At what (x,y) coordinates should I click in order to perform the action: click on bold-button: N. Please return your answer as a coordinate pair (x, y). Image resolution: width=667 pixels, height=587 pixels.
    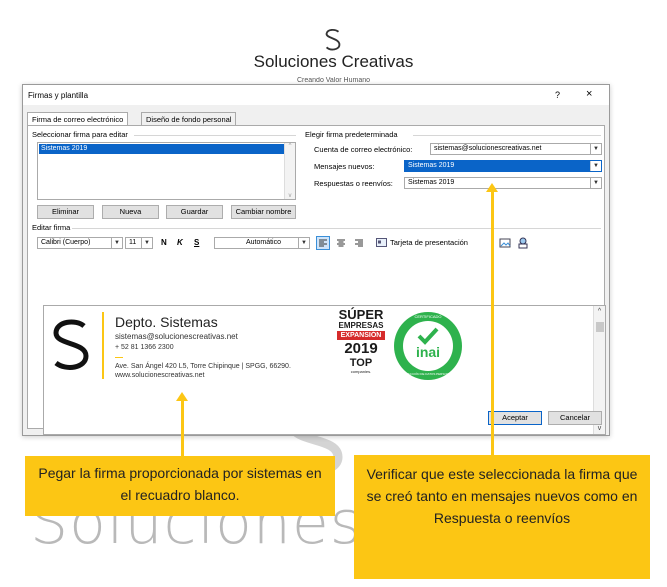
    Looking at the image, I should click on (164, 242).